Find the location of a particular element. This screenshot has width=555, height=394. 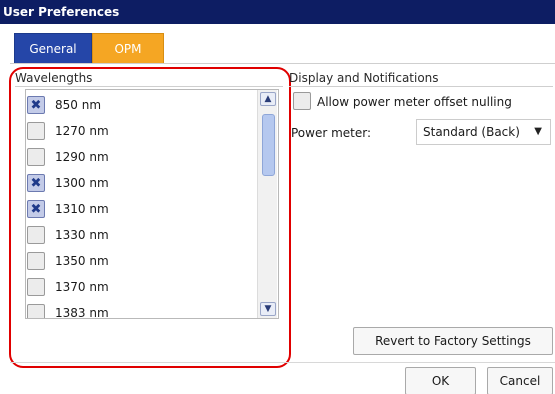

wavelength-label: 1290 nm is located at coordinates (82, 157).